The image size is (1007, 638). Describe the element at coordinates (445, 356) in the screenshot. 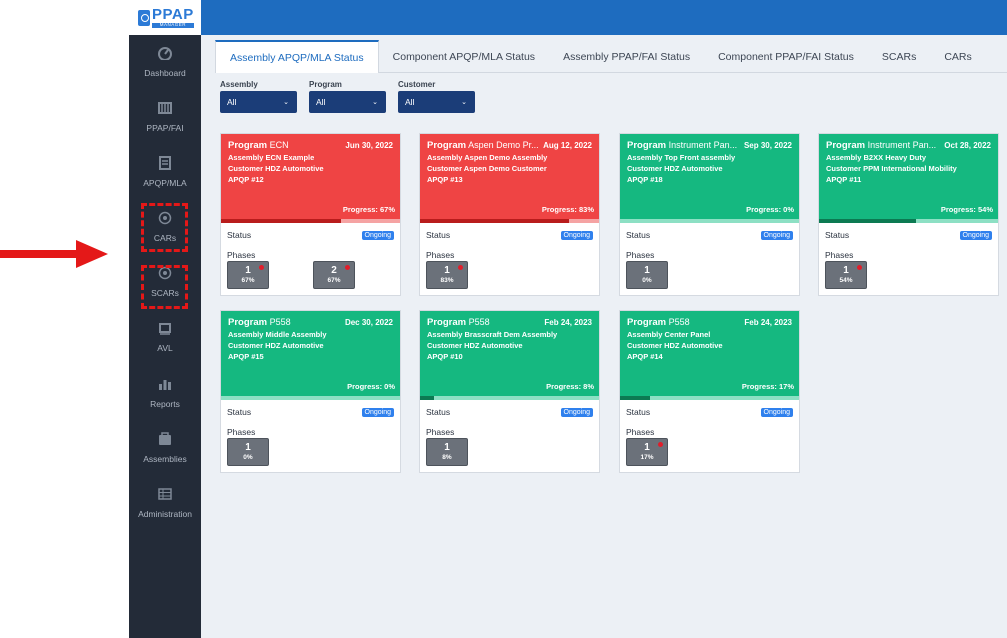

I see `card-apqp-number: APQP #10` at that location.